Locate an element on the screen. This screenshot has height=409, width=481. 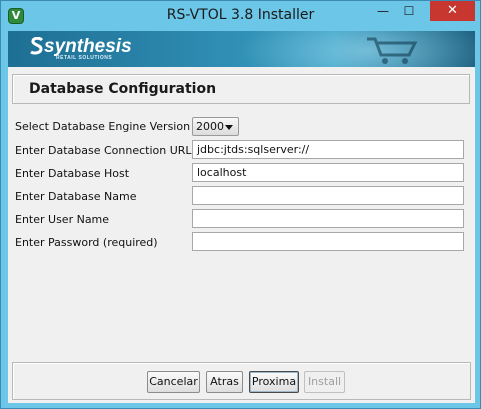
section-title: Database Configuration is located at coordinates (123, 89).